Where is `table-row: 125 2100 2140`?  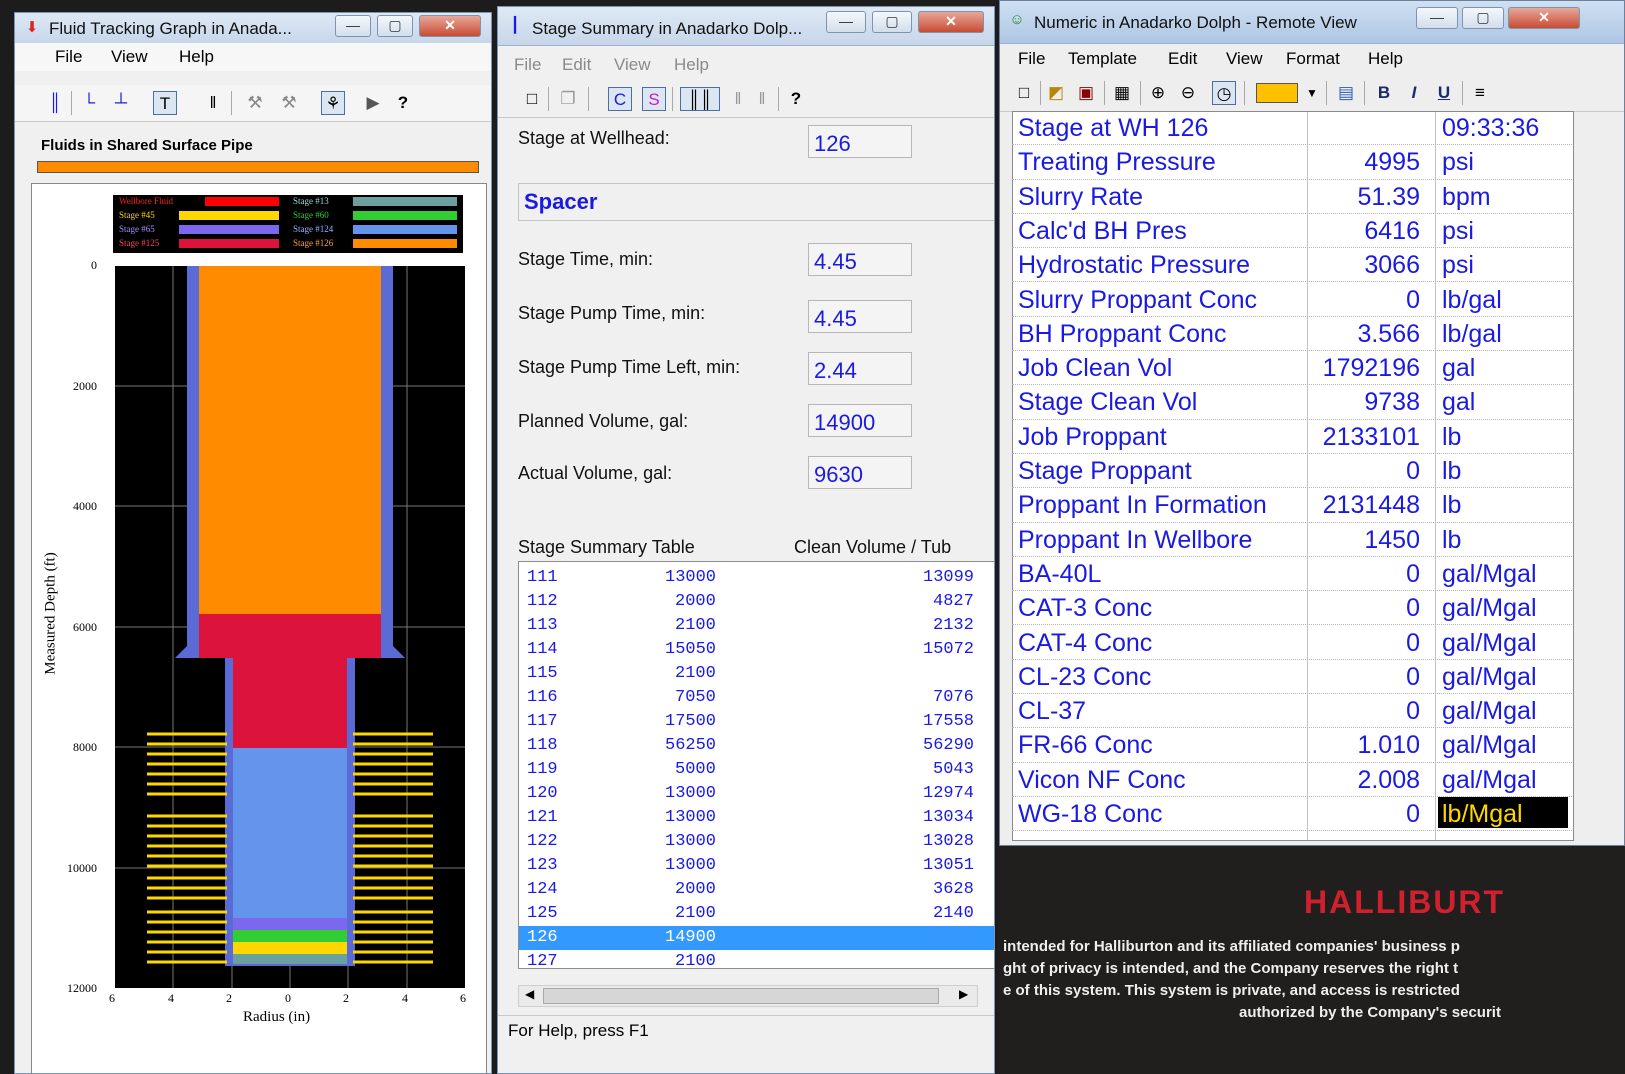
table-row: 125 2100 2140 is located at coordinates (756, 914).